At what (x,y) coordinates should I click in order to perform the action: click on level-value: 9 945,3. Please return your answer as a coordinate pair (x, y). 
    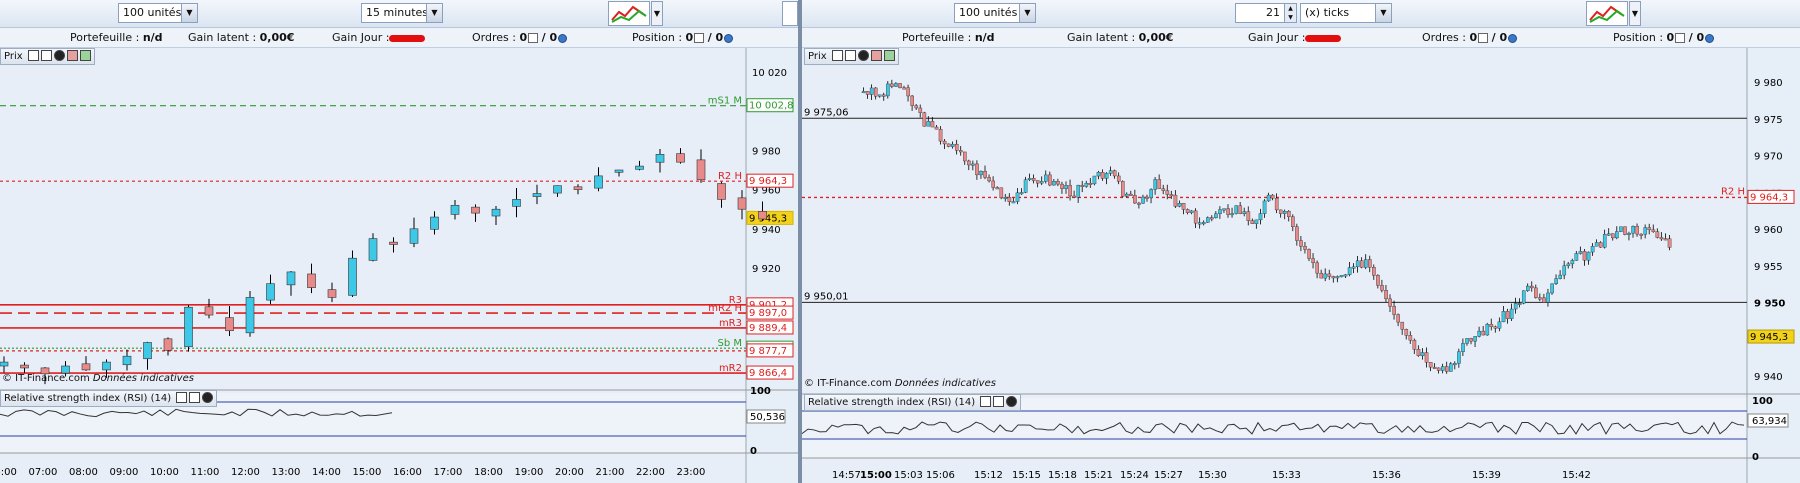
    Looking at the image, I should click on (768, 218).